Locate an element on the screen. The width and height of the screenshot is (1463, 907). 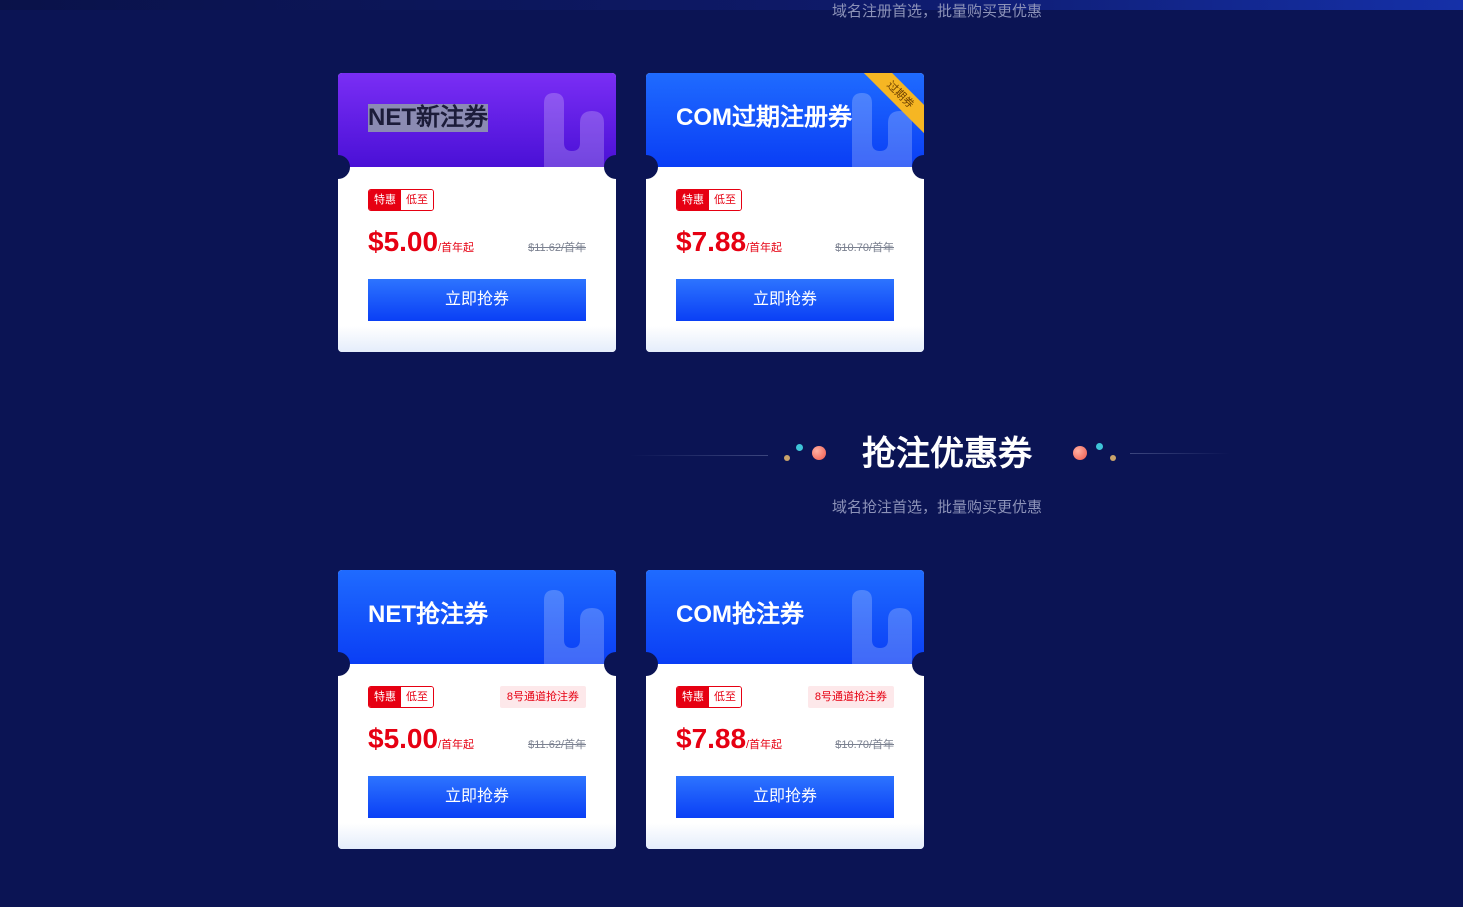
card-body: 特惠 低至 $7.88 /首年起 $10.70/首年 立即抢券 is located at coordinates (785, 259).